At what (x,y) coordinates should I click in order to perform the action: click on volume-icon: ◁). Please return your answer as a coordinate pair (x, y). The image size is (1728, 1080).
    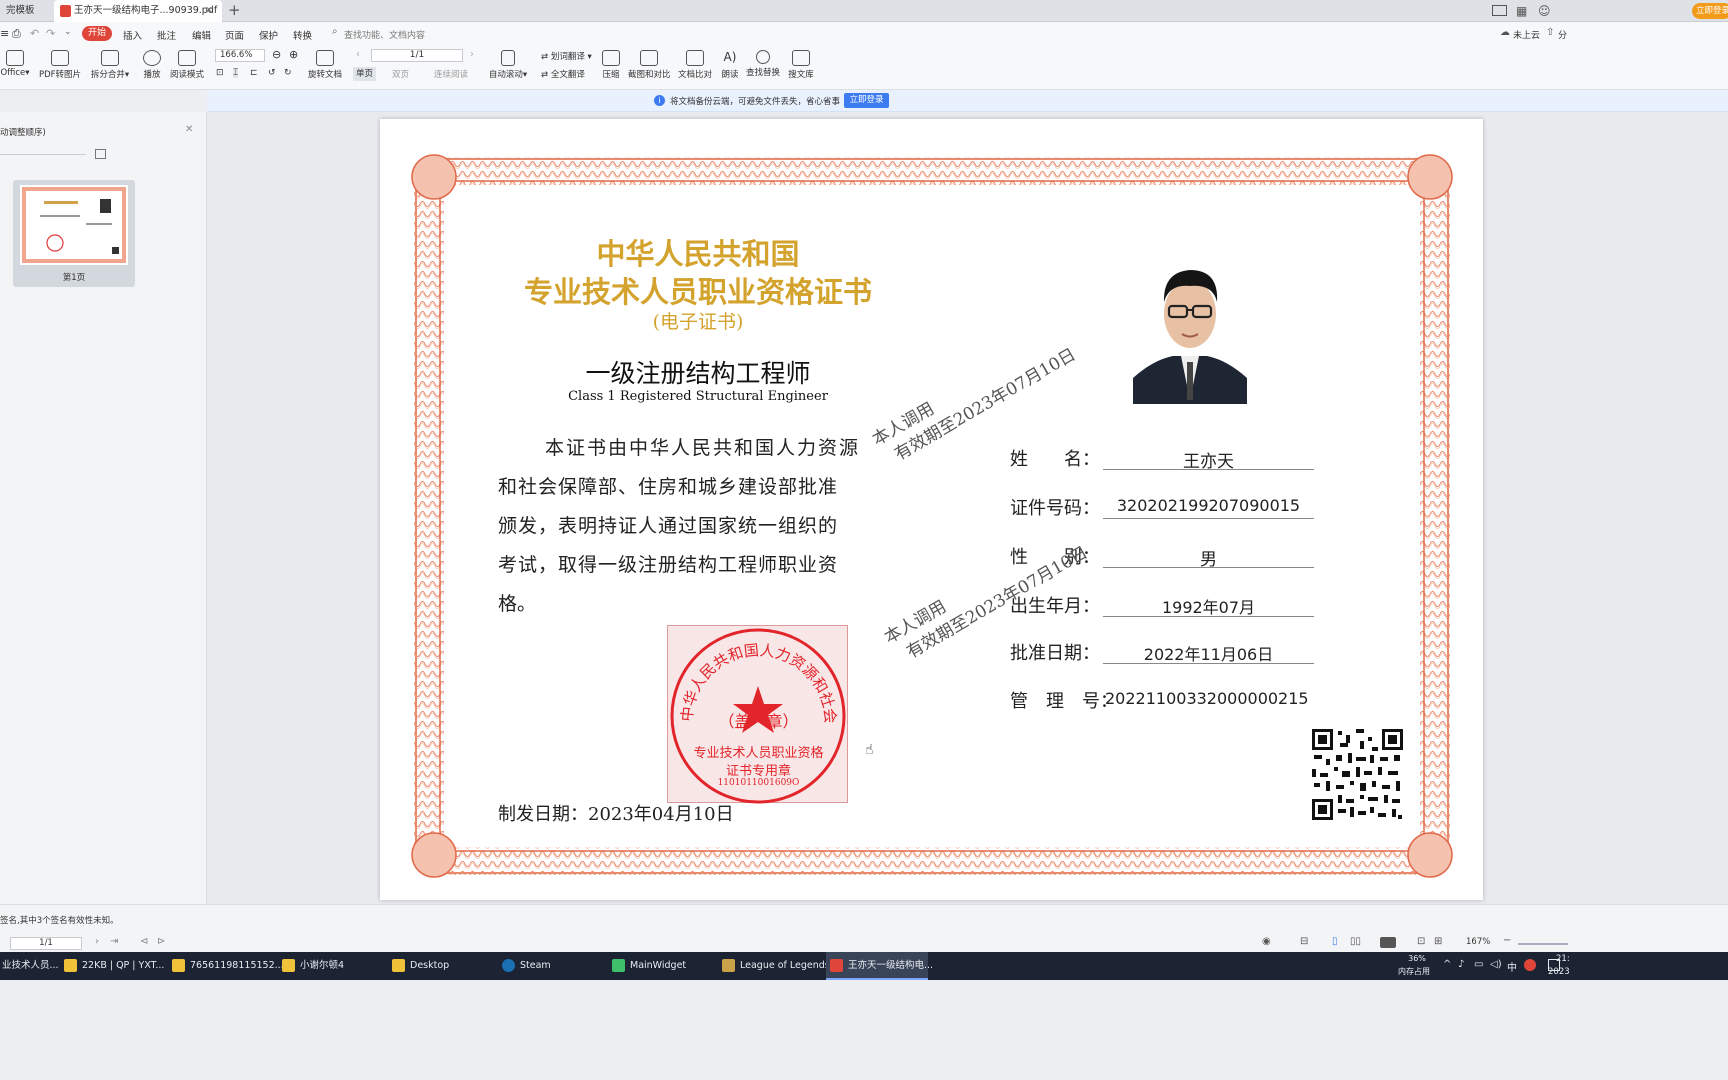
    Looking at the image, I should click on (1496, 964).